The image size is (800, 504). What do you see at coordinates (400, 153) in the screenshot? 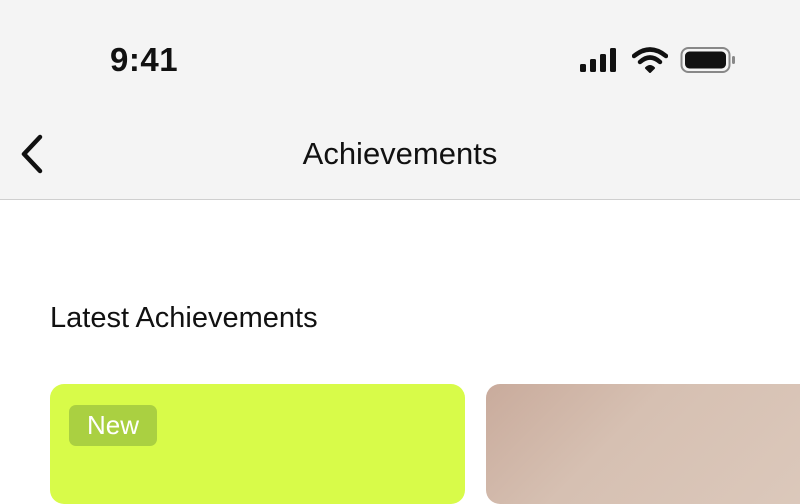
I see `page-title: Achievements` at bounding box center [400, 153].